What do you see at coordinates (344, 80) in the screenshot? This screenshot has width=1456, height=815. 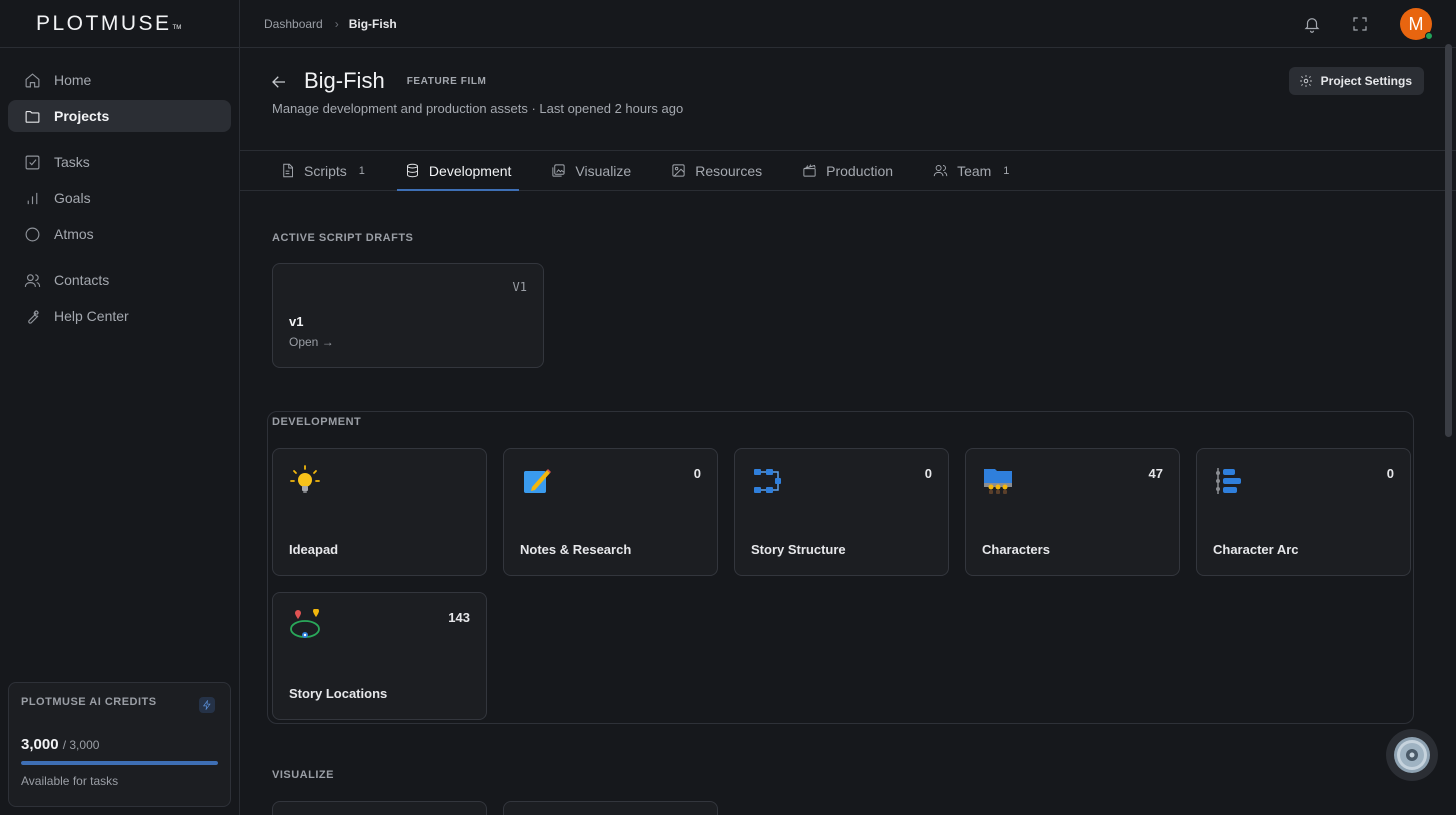 I see `page-title: Big-Fish` at bounding box center [344, 80].